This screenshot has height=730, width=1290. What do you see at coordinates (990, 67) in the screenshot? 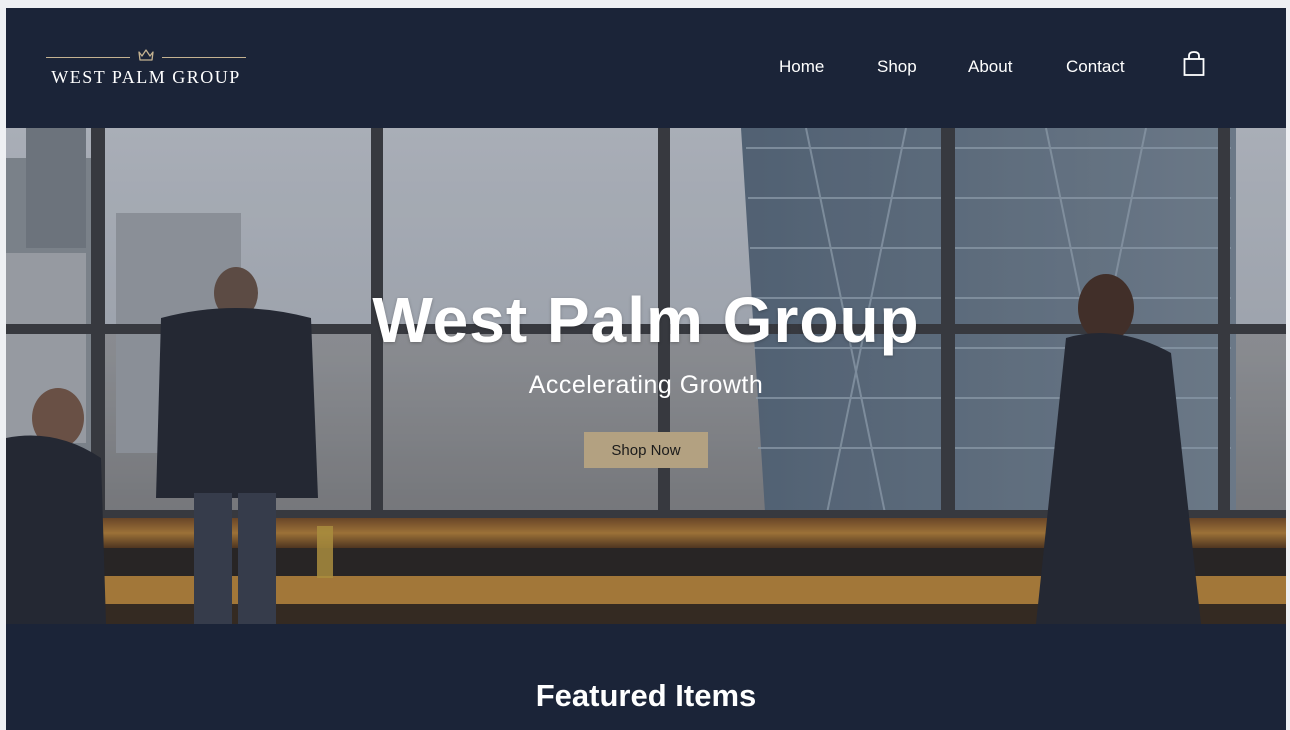
I see `nav-about: About` at bounding box center [990, 67].